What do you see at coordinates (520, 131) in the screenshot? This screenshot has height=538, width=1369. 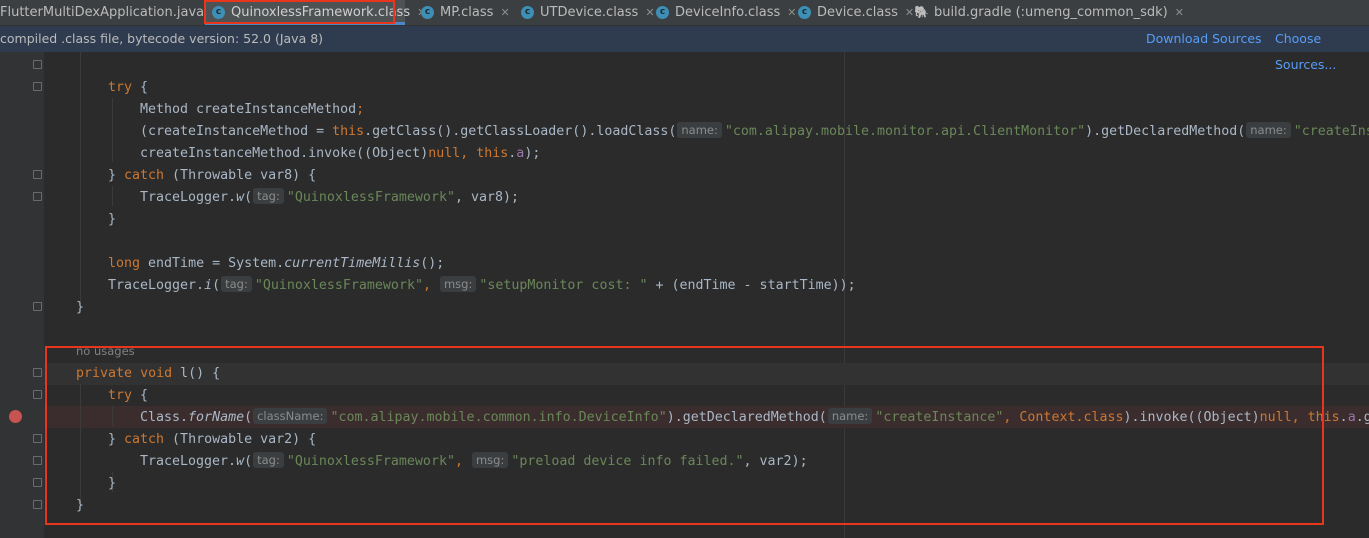 I see `code-text: .getClass().getClassLoader().loadClass(` at bounding box center [520, 131].